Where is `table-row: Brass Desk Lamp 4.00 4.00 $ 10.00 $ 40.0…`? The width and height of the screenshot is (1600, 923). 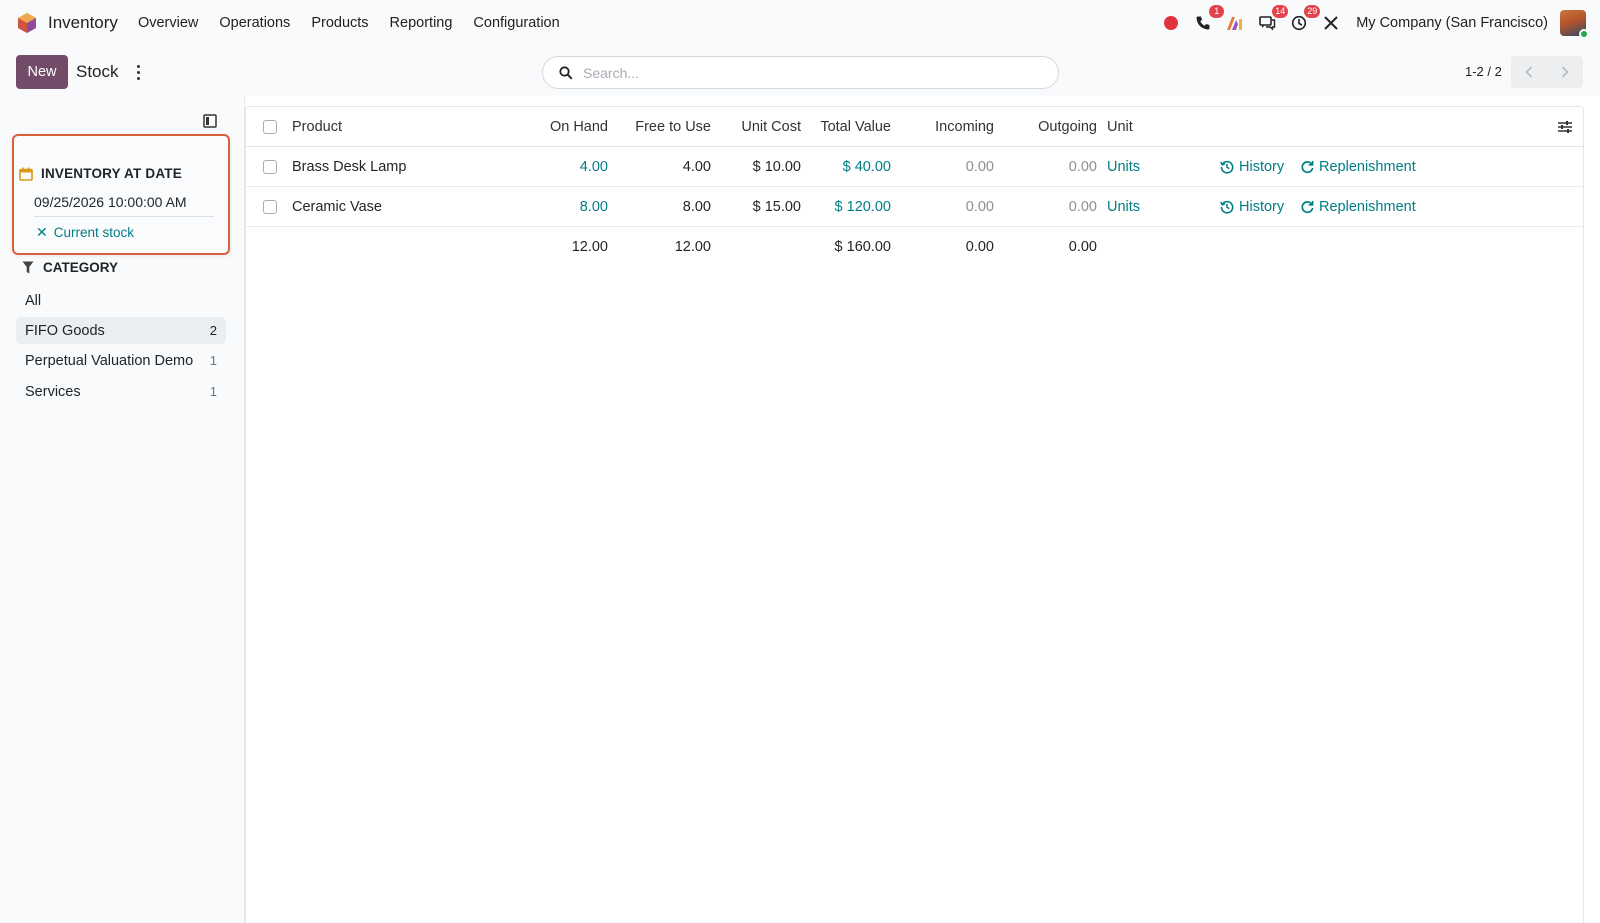
table-row: Brass Desk Lamp 4.00 4.00 $ 10.00 $ 40.0… is located at coordinates (914, 167).